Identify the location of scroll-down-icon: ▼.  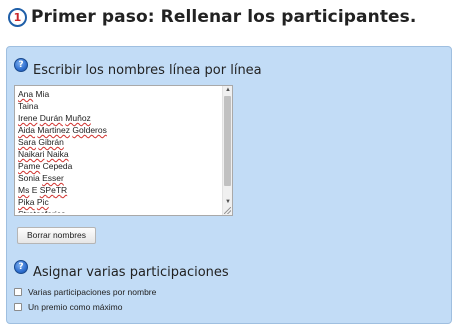
(228, 202).